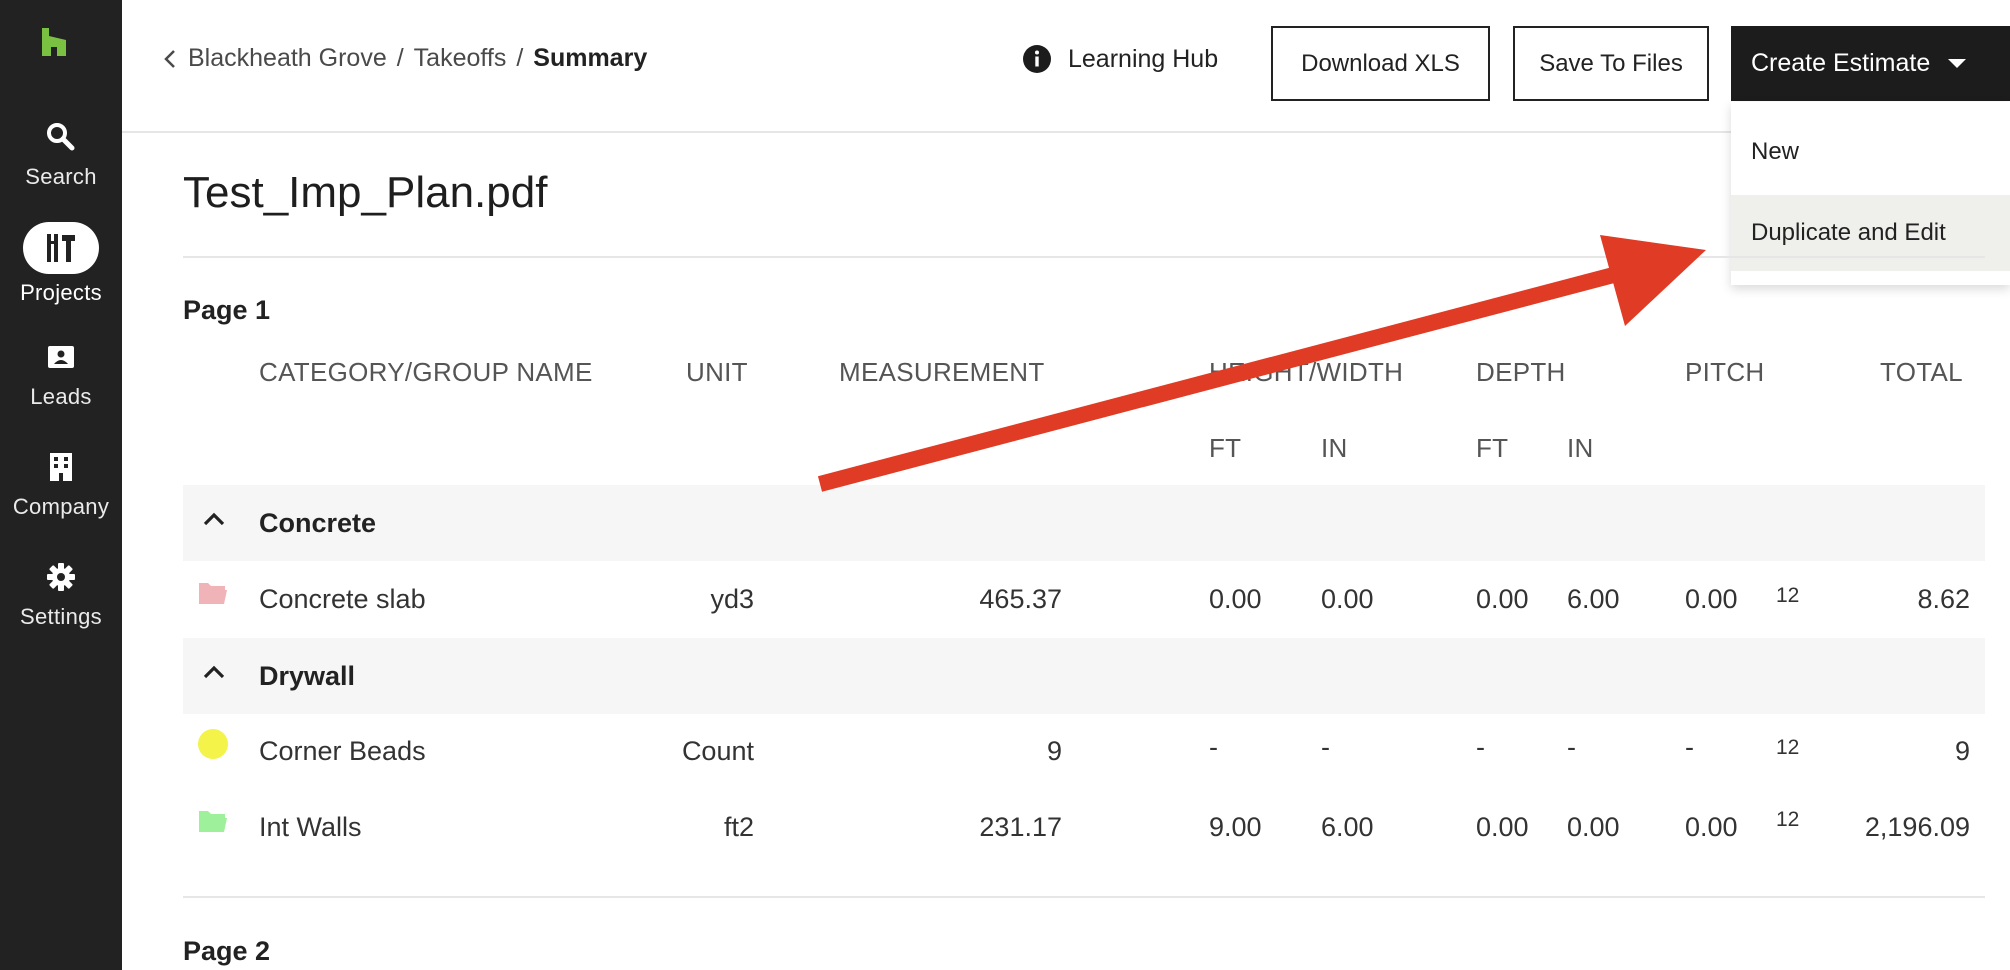  I want to click on learning-hub-label: Learning Hub, so click(1143, 58).